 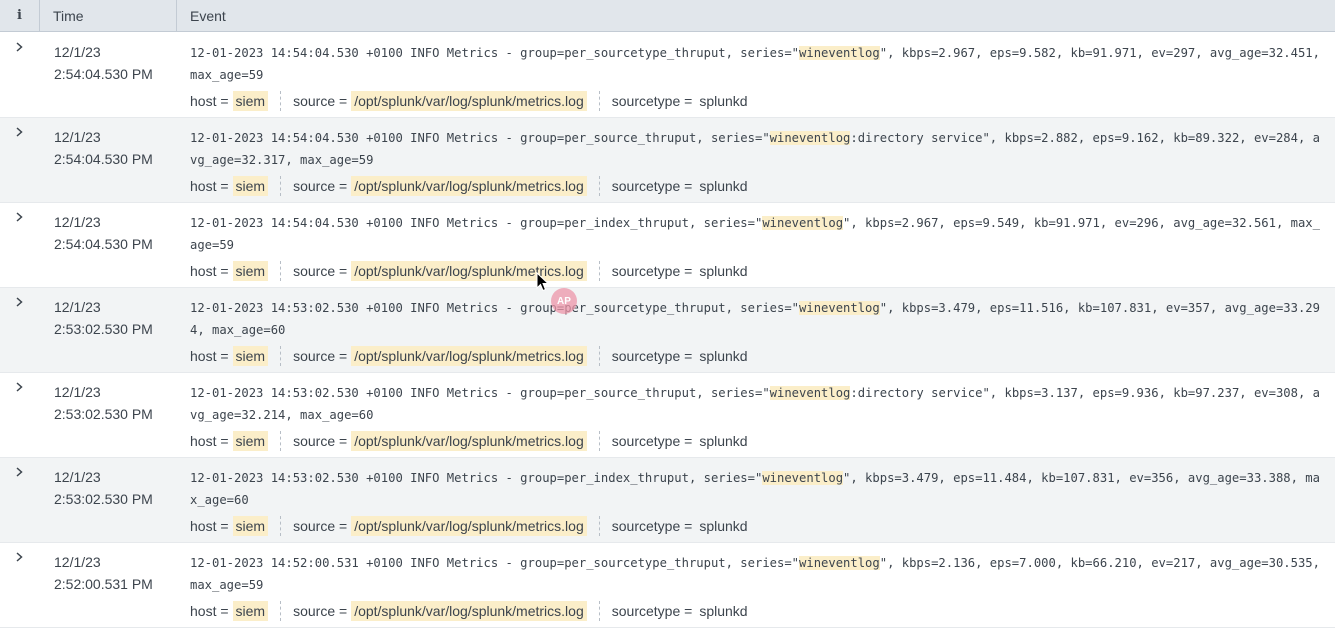 I want to click on time-column-header: Time, so click(x=108, y=16).